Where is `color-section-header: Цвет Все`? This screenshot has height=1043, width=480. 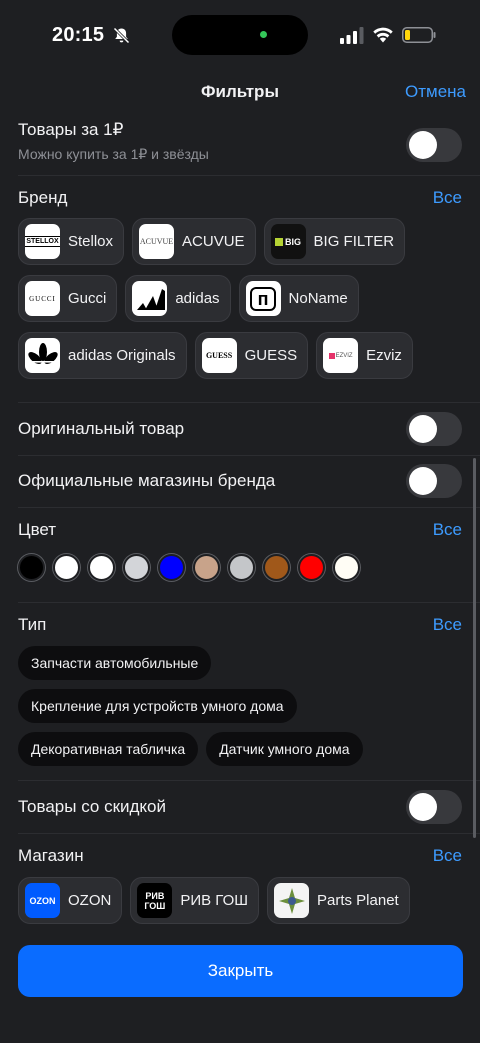 color-section-header: Цвет Все is located at coordinates (240, 530).